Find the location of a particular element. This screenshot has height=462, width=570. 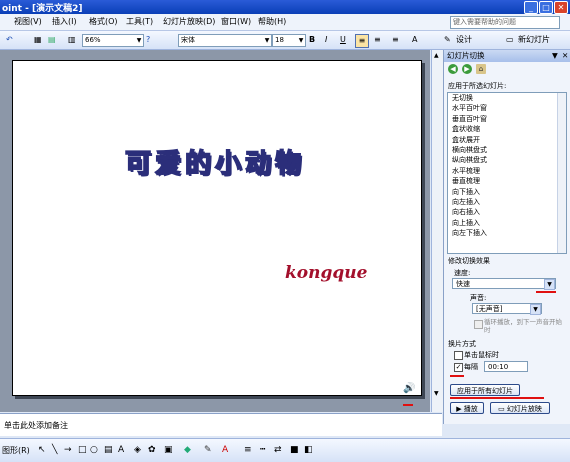

bold-button: B is located at coordinates (312, 40).